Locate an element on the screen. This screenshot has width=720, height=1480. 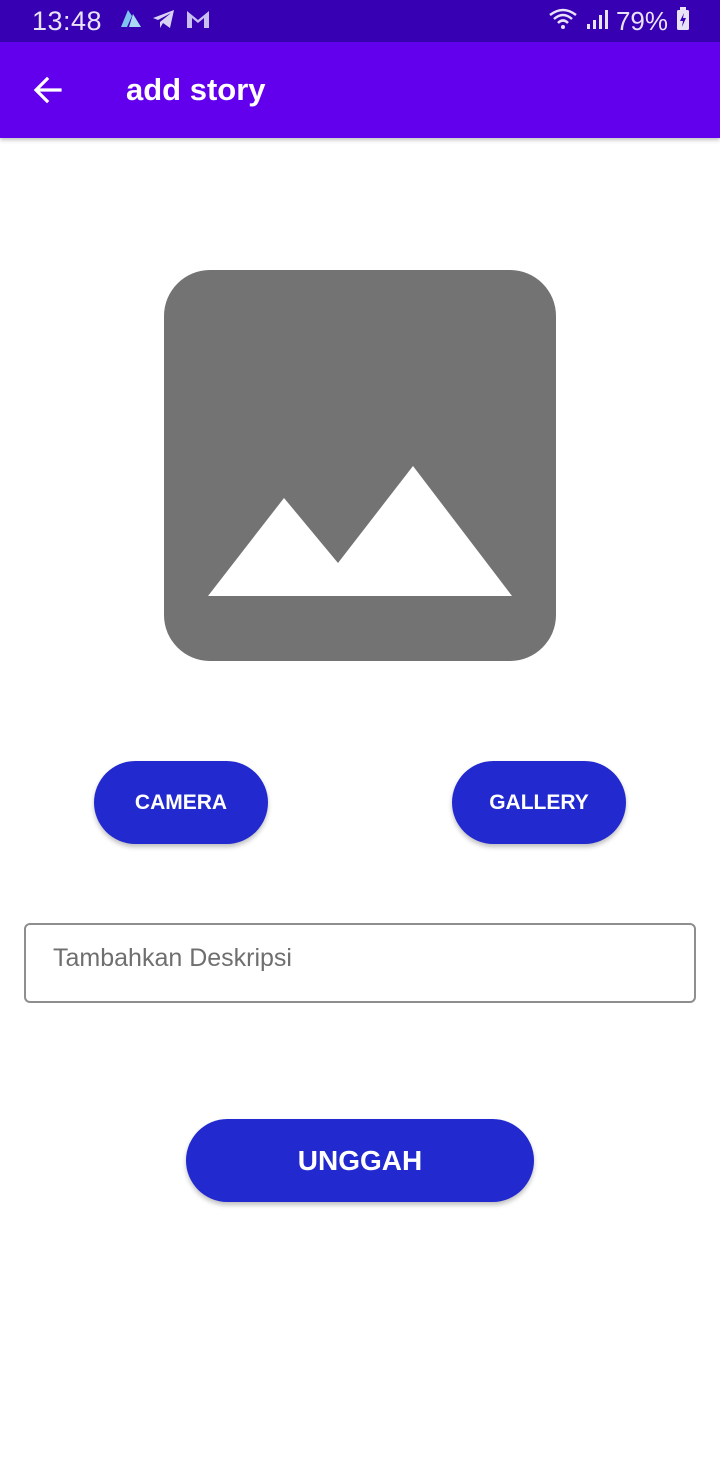
status-right: 79% is located at coordinates (619, 21).